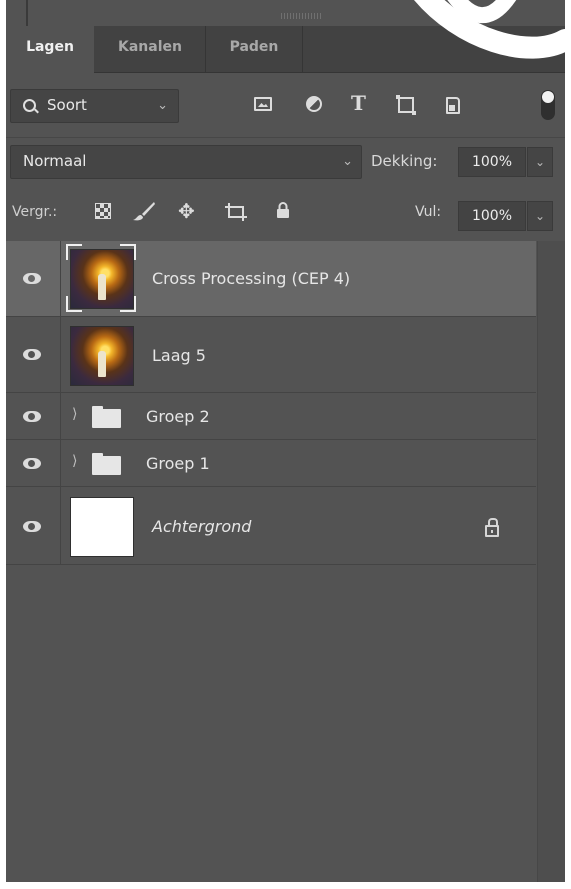 This screenshot has width=571, height=889. I want to click on blend-row: Normaal ⌄ Dekking: 100% ⌄, so click(285, 160).